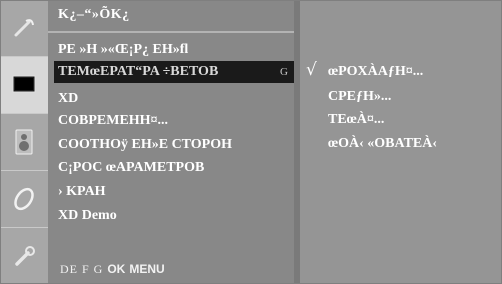 Image resolution: width=502 pixels, height=284 pixels. I want to click on check-mark-icon: √, so click(311, 70).